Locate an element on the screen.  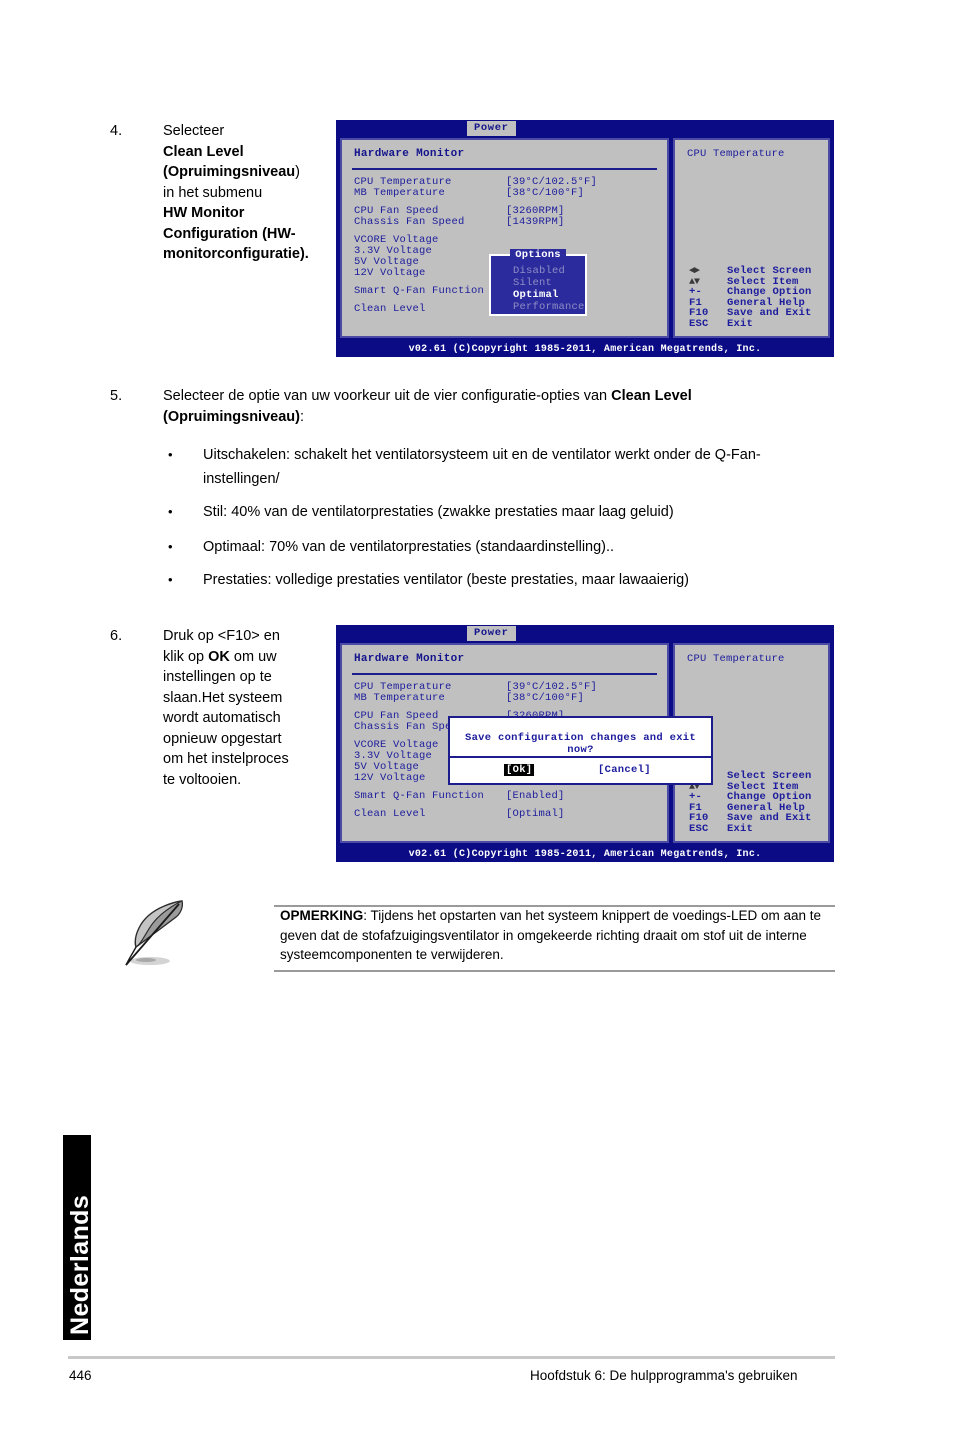
step-6-line-8: te voltooien. is located at coordinates (202, 779).